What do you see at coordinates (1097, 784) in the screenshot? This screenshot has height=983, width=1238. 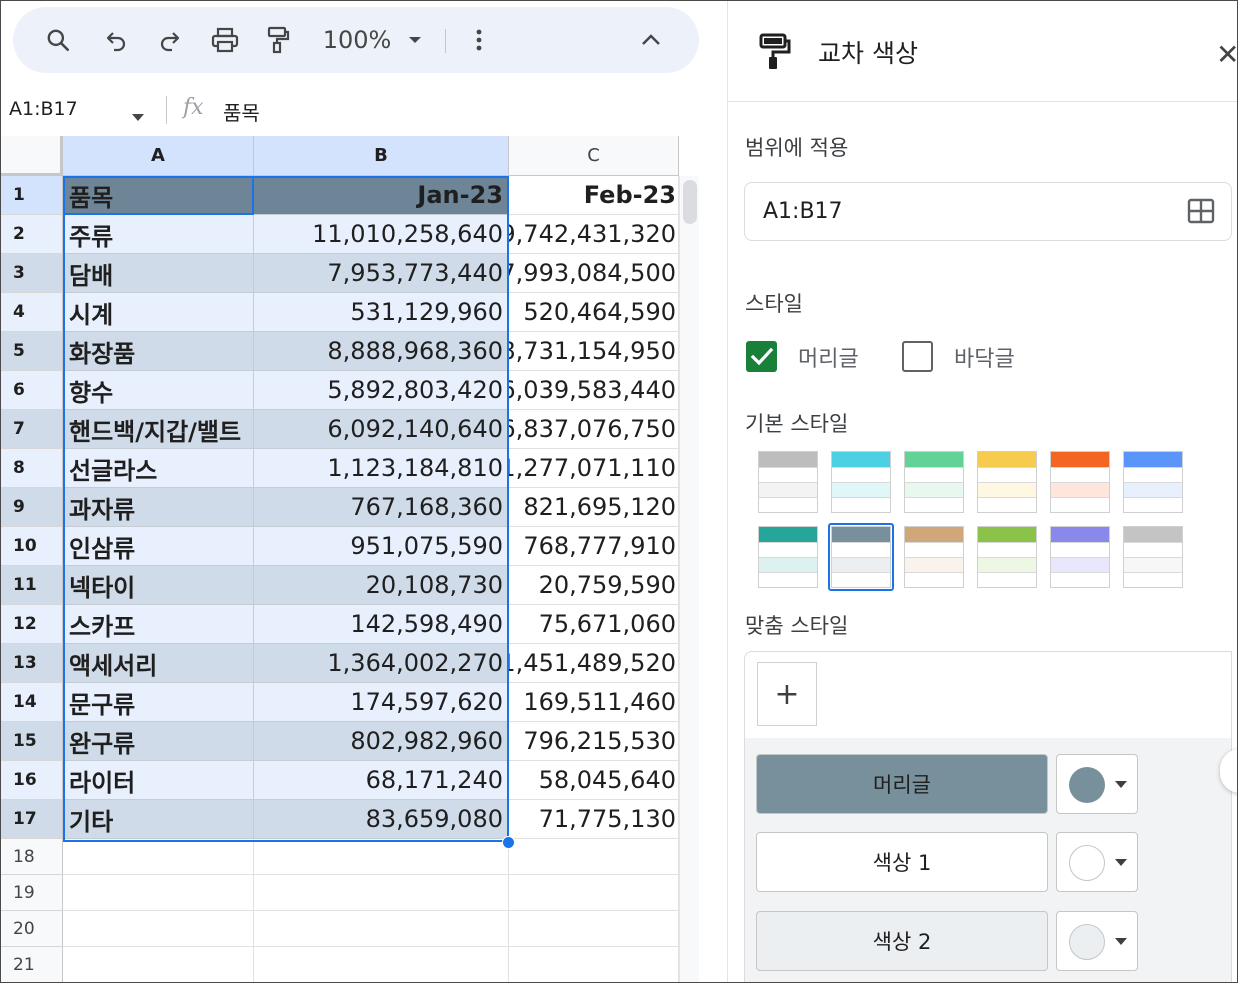 I see `header-color-picker` at bounding box center [1097, 784].